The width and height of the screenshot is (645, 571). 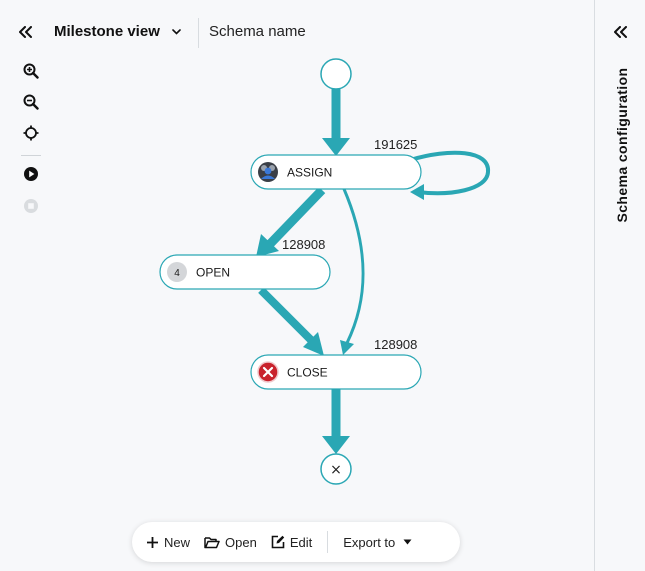 What do you see at coordinates (395, 344) in the screenshot?
I see `node-close-count: 128908` at bounding box center [395, 344].